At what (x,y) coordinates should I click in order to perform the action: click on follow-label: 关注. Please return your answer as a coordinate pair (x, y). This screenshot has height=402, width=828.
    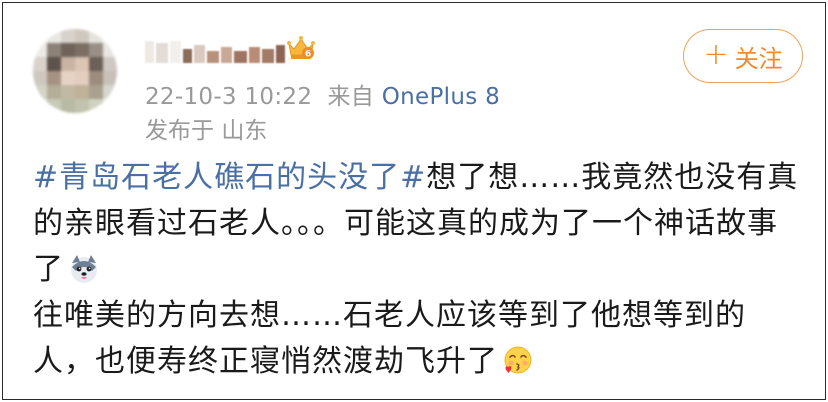
    Looking at the image, I should click on (758, 58).